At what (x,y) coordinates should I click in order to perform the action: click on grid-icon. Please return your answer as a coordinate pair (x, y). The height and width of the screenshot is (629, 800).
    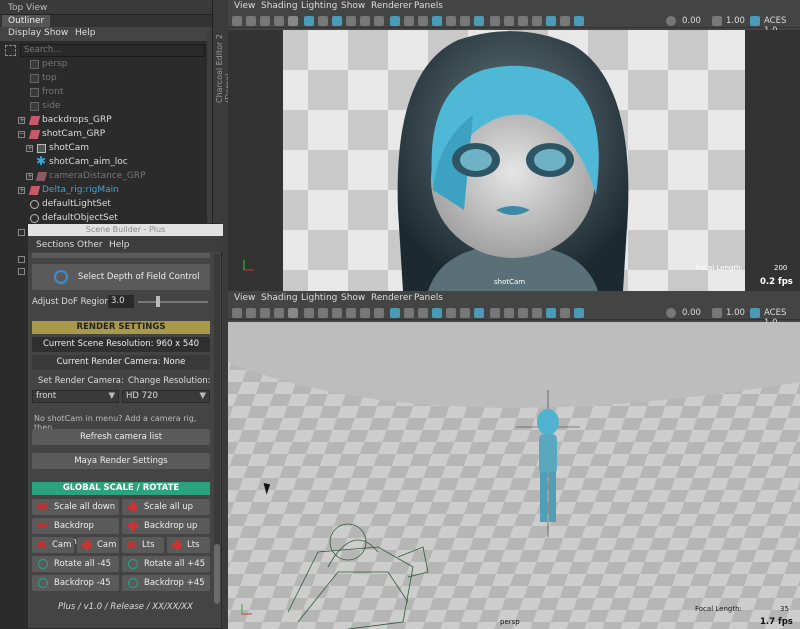
    Looking at the image, I should click on (293, 21).